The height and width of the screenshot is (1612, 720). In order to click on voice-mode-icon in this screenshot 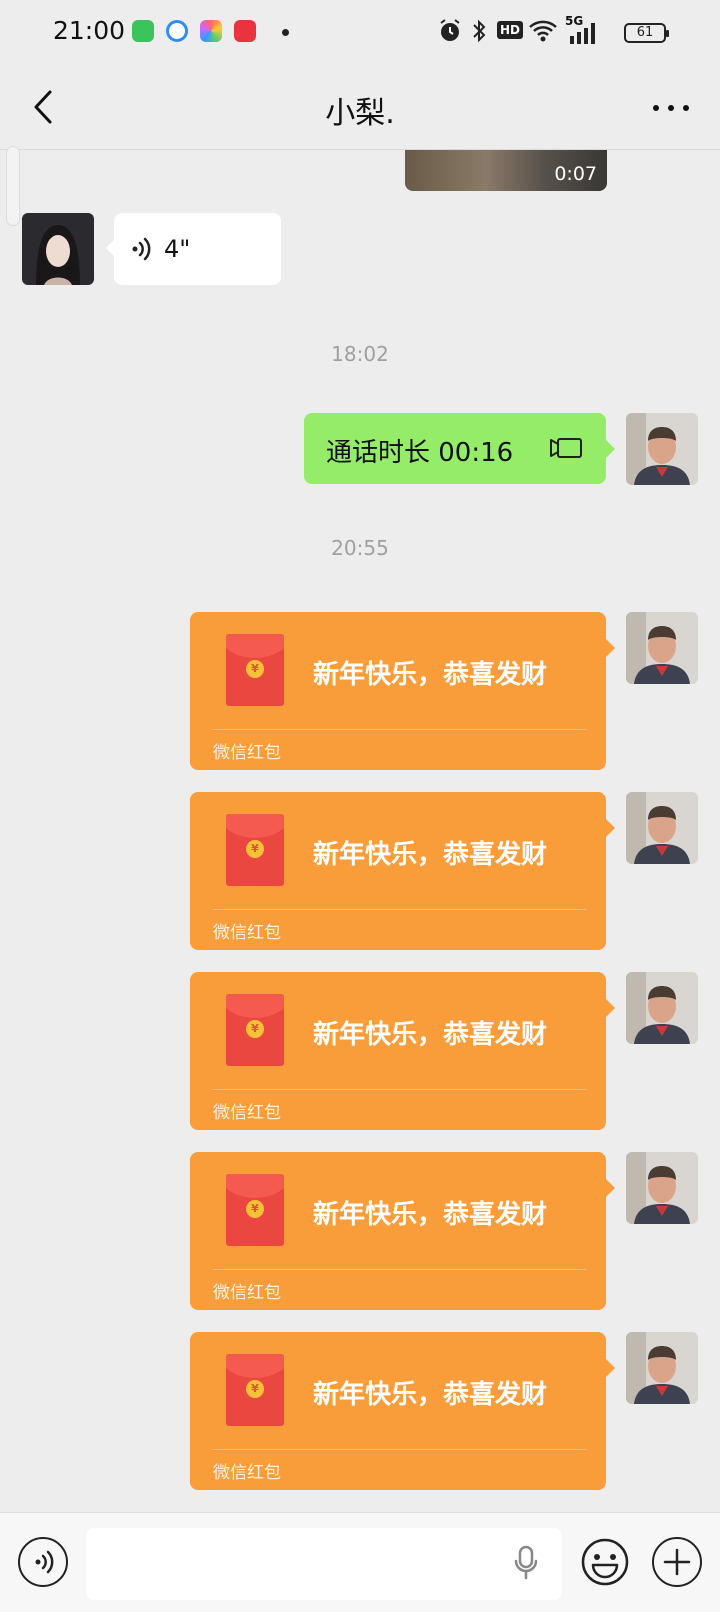, I will do `click(44, 1562)`.